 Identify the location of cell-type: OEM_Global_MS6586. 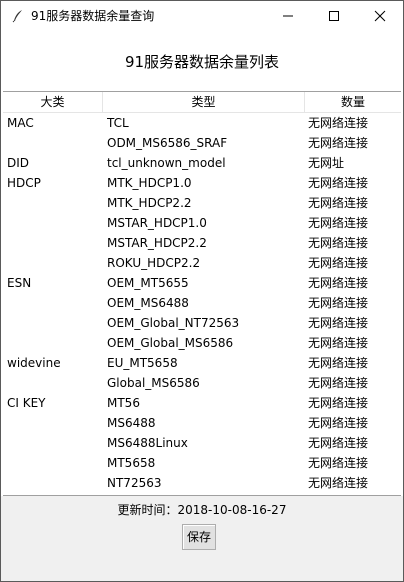
(170, 343).